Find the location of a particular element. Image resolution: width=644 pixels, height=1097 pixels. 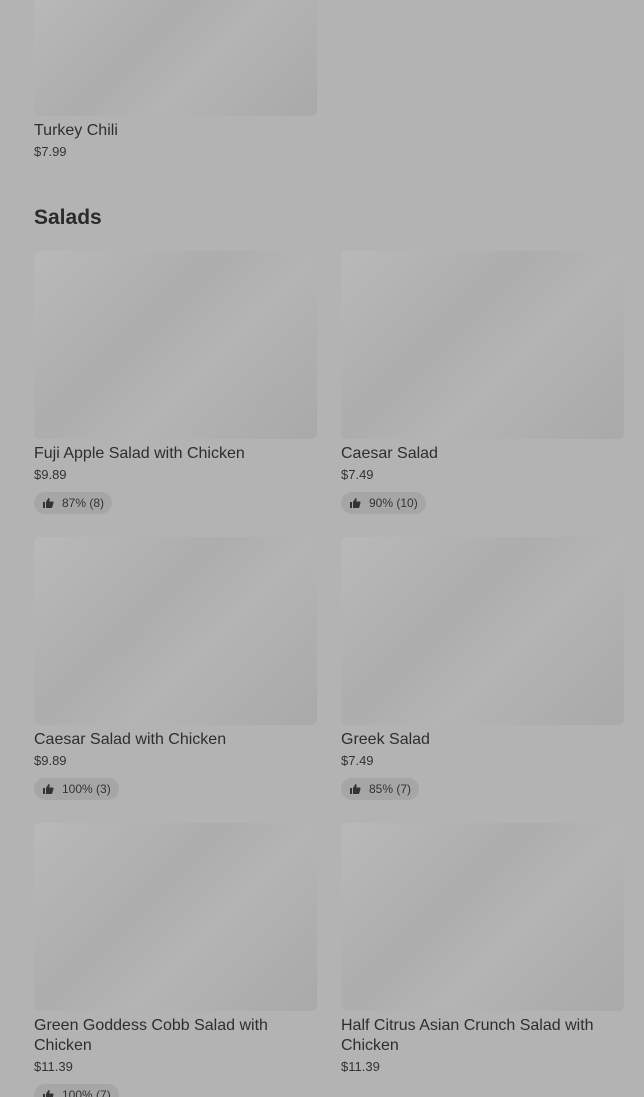

menu-item-name: Caesar Salad with Chicken is located at coordinates (130, 739).